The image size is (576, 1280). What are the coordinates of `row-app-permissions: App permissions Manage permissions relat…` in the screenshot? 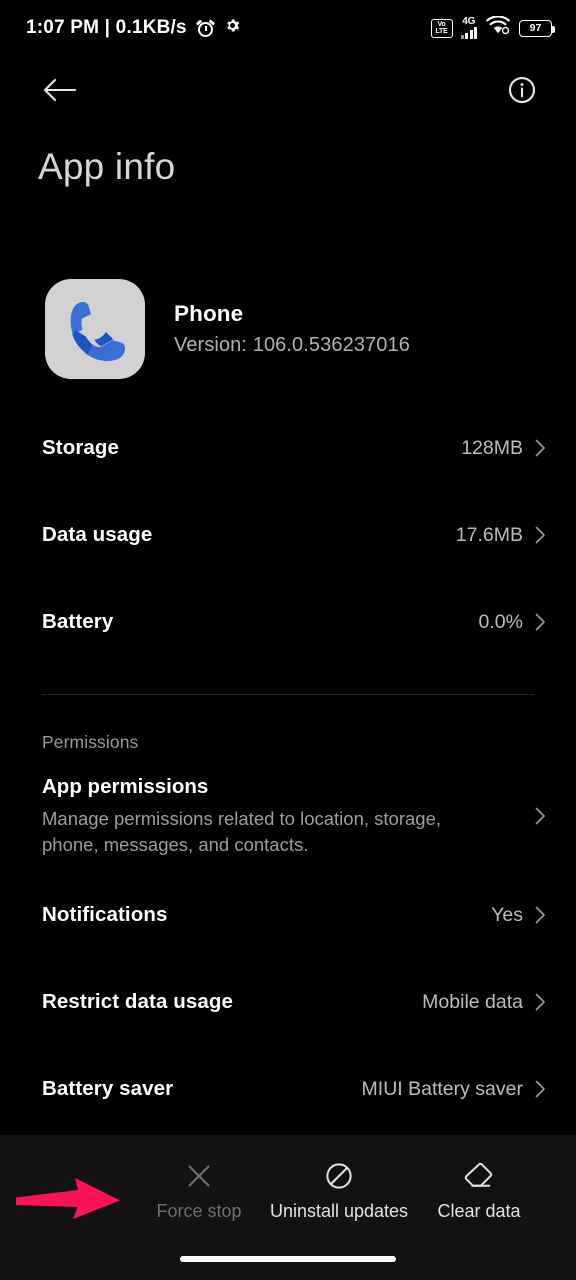 It's located at (288, 816).